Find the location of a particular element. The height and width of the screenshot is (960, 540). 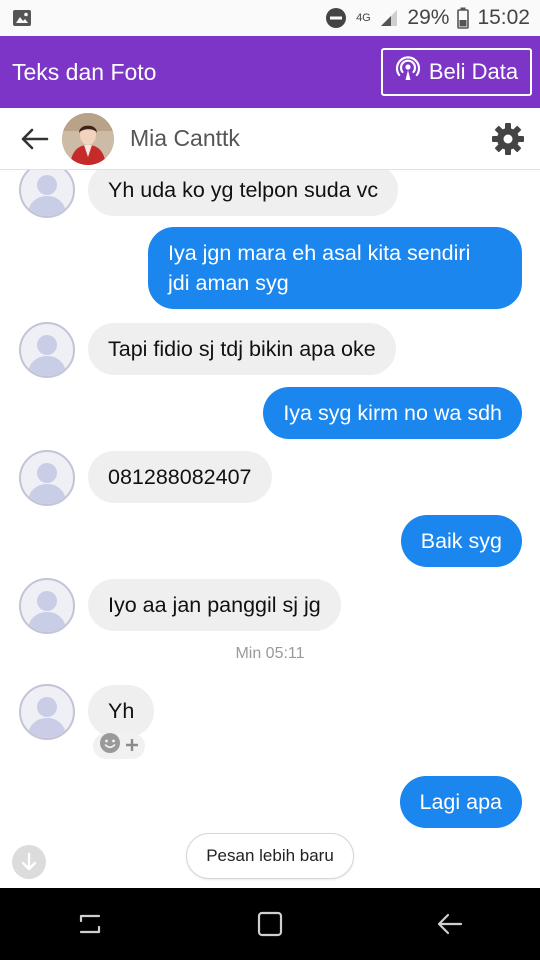

newer-messages-label: Pesan lebih baru is located at coordinates (270, 855).